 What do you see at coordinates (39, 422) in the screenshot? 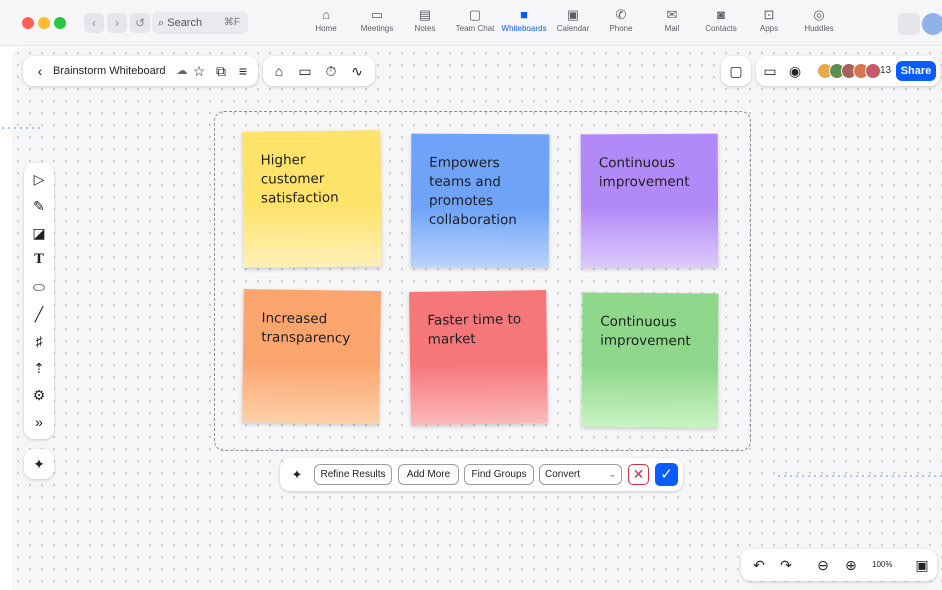
I see `more-tools-icon: »` at bounding box center [39, 422].